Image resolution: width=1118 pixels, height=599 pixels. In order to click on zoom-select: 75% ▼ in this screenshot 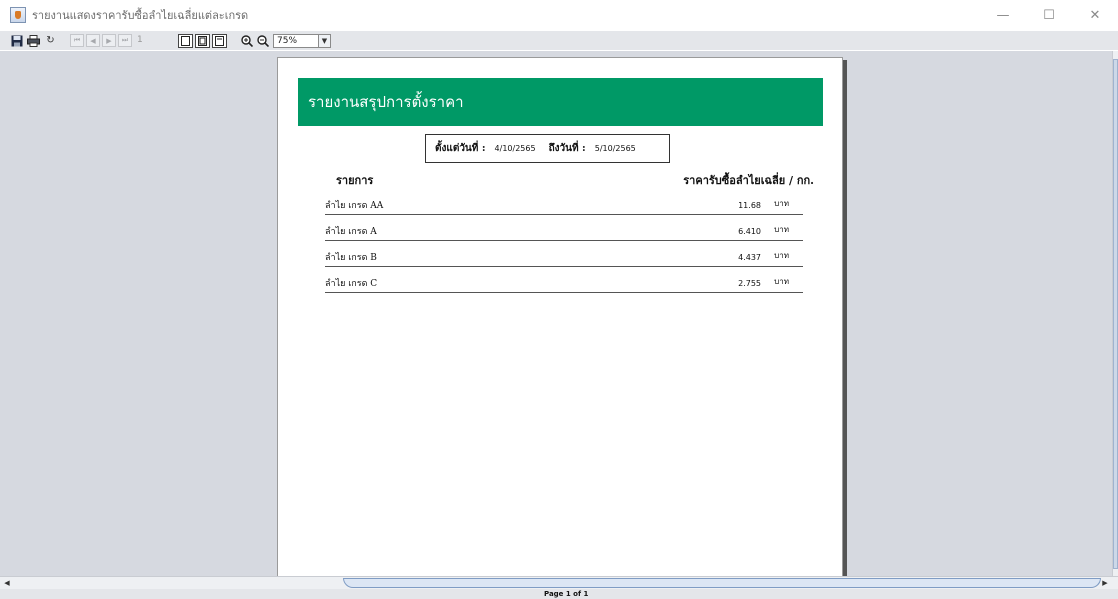, I will do `click(302, 40)`.